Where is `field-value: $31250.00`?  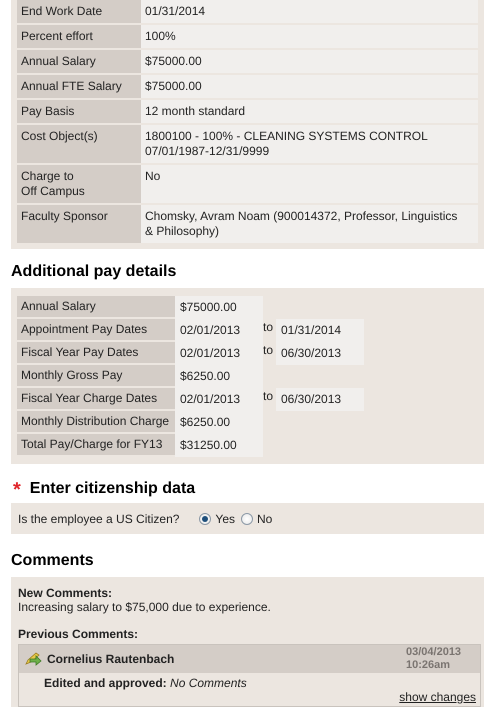 field-value: $31250.00 is located at coordinates (219, 445).